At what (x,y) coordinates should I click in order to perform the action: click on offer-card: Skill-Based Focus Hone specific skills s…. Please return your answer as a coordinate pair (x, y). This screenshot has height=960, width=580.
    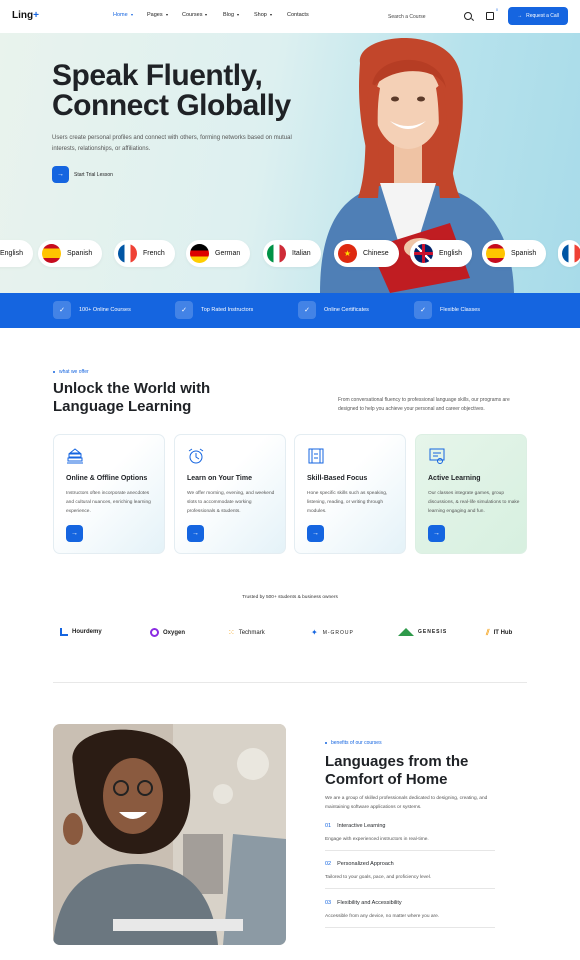
    Looking at the image, I should click on (350, 494).